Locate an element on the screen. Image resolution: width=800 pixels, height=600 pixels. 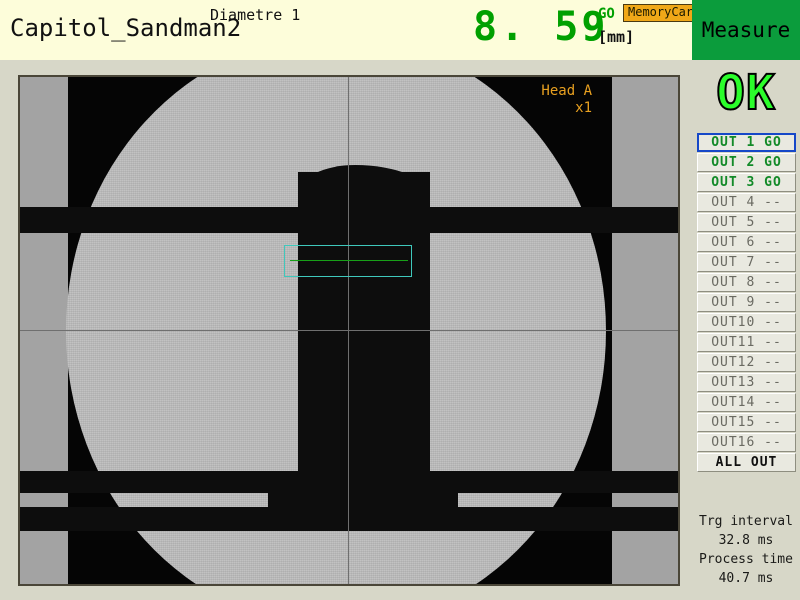
output-row-text: OUT 7 -- is located at coordinates (746, 262).